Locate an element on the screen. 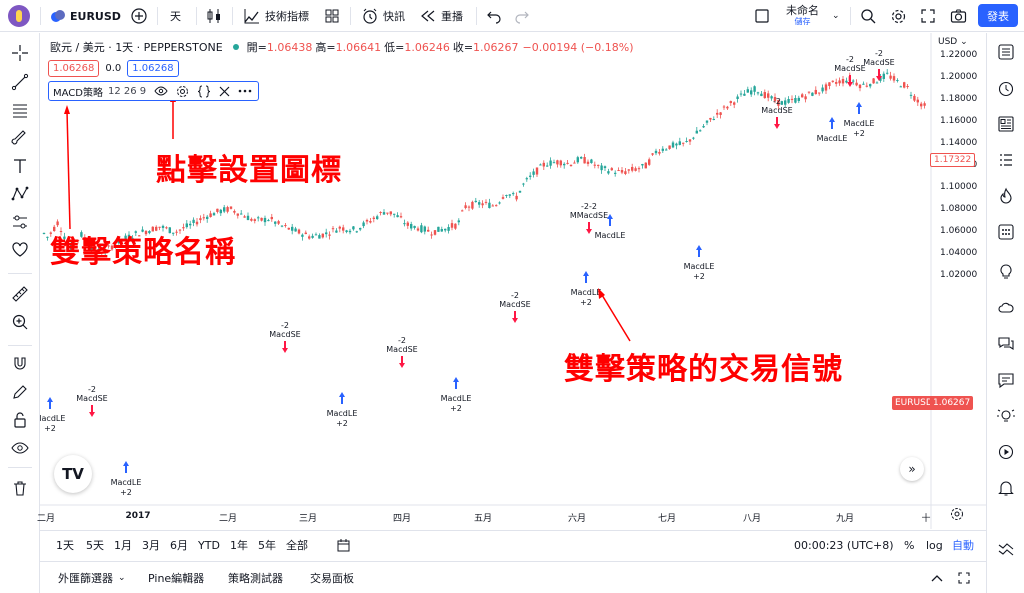 Image resolution: width=1024 pixels, height=593 pixels. trend-line-tool is located at coordinates (20, 82).